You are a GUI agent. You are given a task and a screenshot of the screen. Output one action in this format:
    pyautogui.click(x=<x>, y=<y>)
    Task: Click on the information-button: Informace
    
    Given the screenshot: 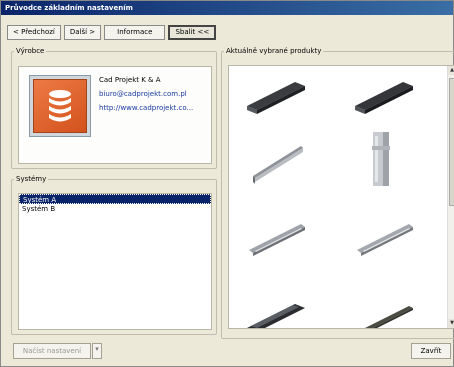 What is the action you would take?
    pyautogui.click(x=135, y=32)
    